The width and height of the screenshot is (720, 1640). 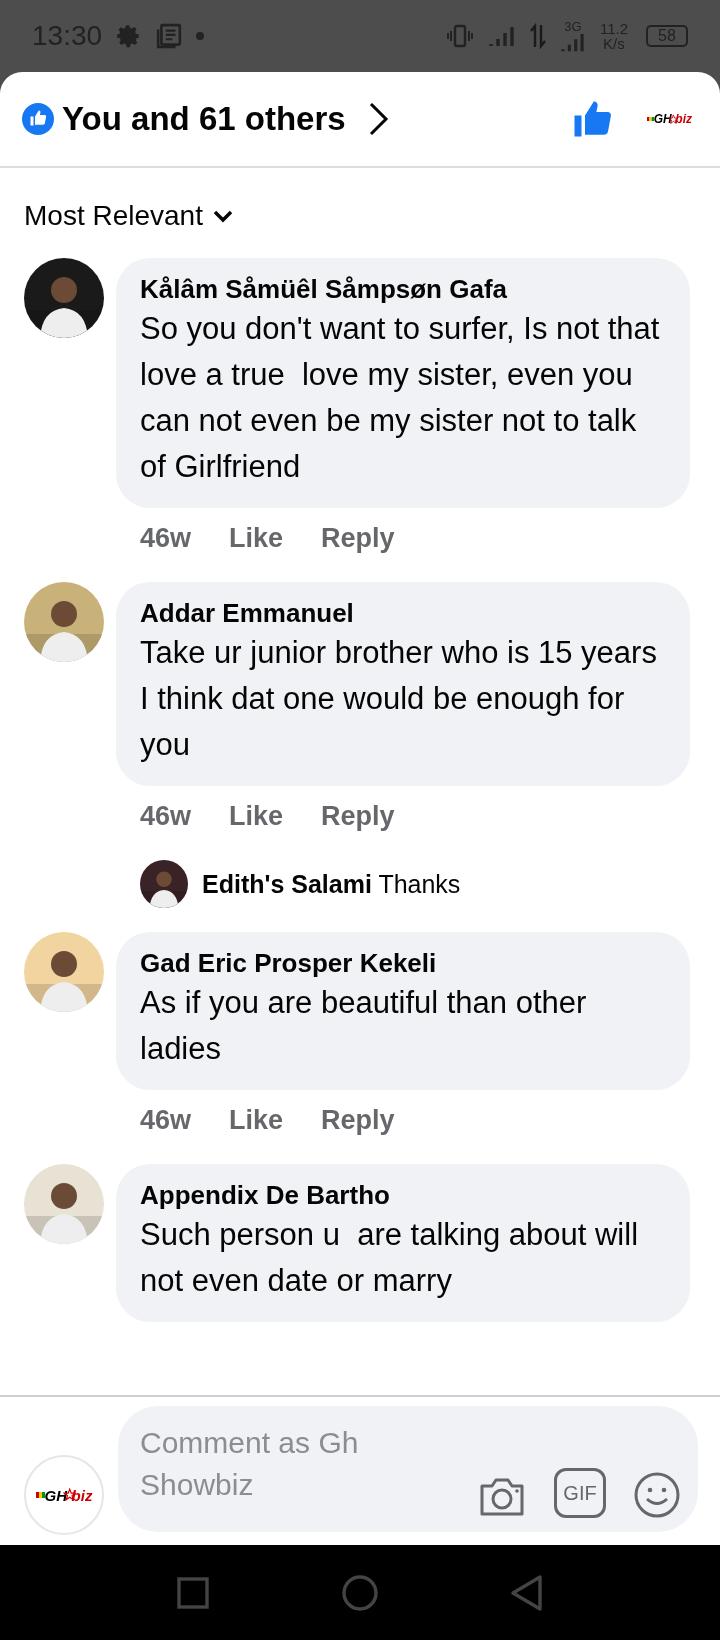 What do you see at coordinates (404, 963) in the screenshot?
I see `author-name: Gad Eric Prosper Kekeli` at bounding box center [404, 963].